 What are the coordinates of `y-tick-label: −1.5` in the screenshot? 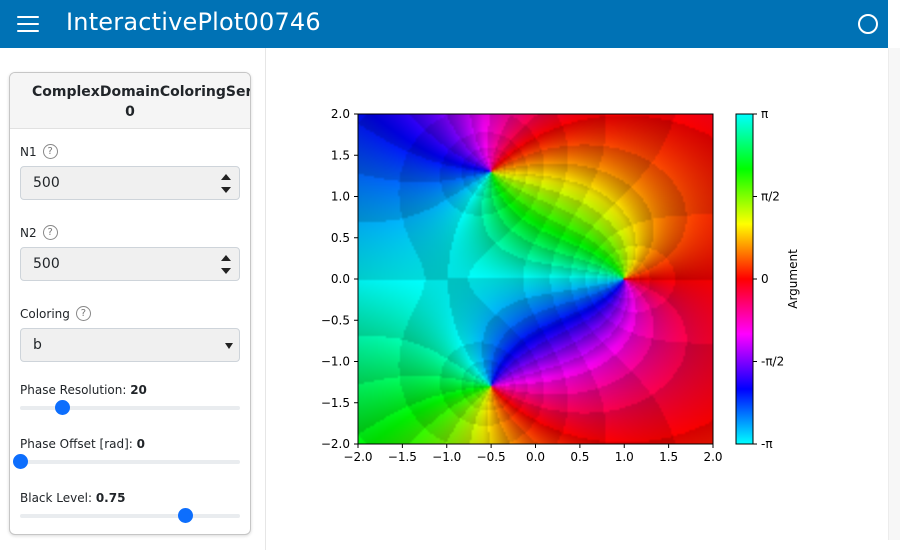 It's located at (335, 403).